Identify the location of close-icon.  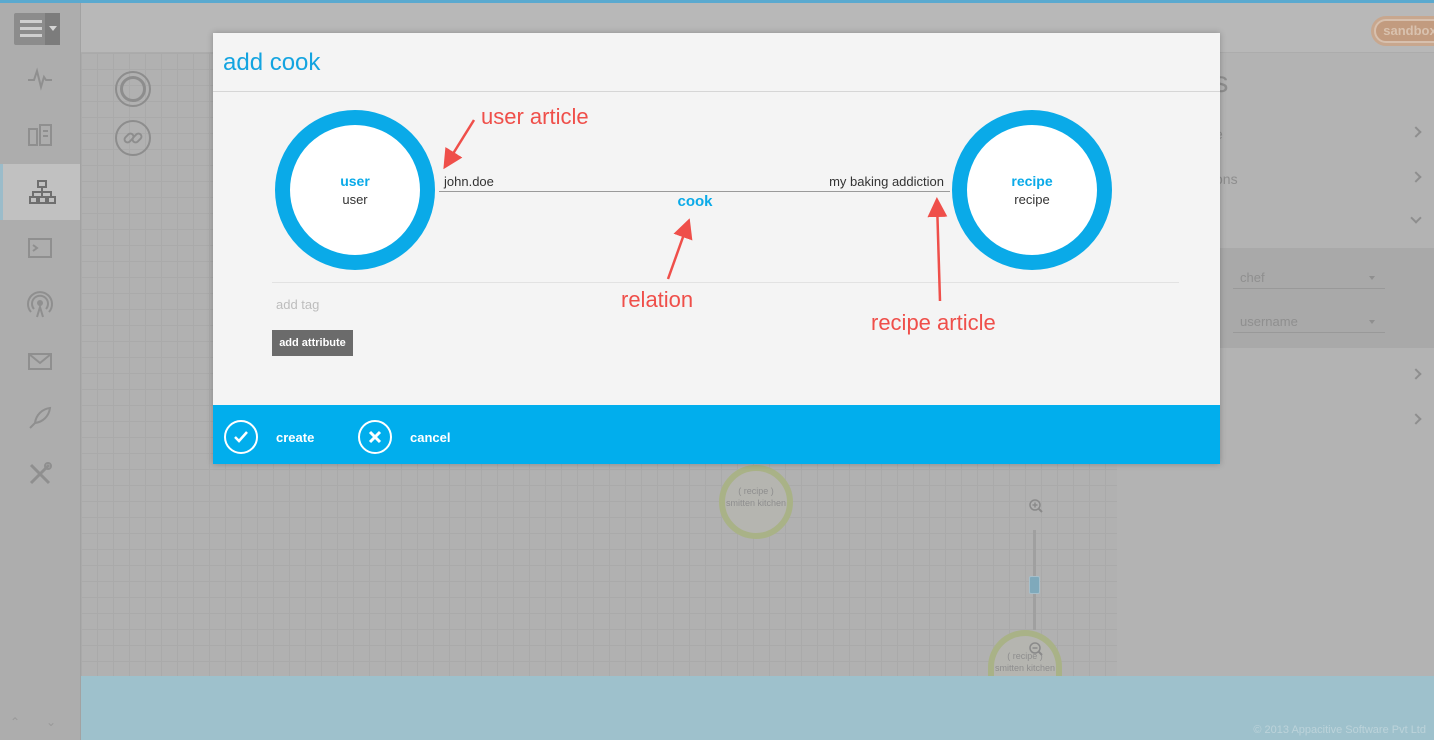
(375, 437).